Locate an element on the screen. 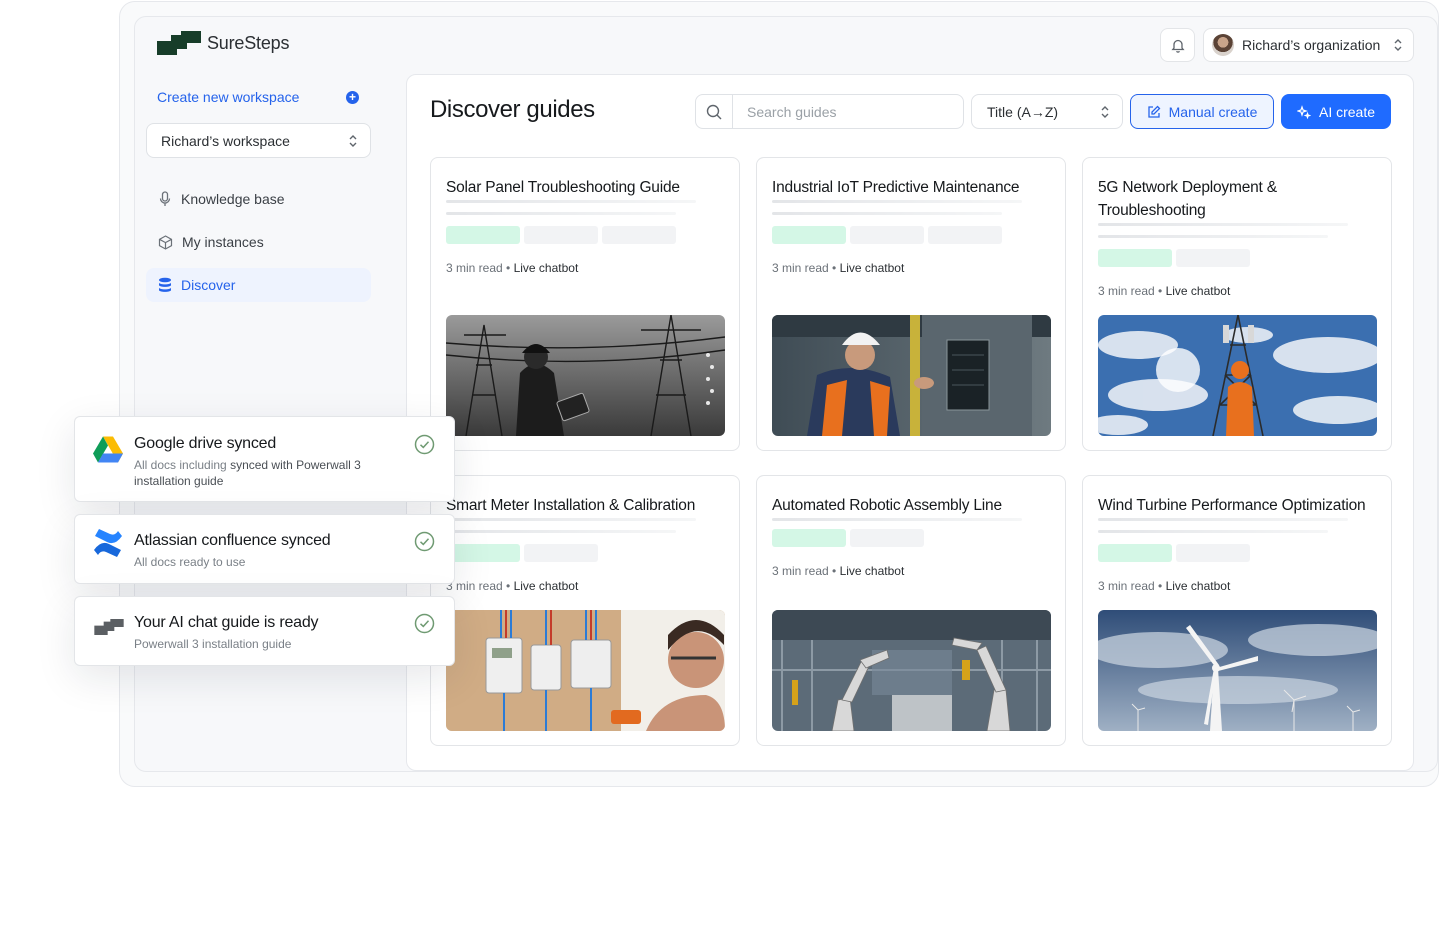  guide-title: Wind Turbine Performance Optimization is located at coordinates (1232, 505).